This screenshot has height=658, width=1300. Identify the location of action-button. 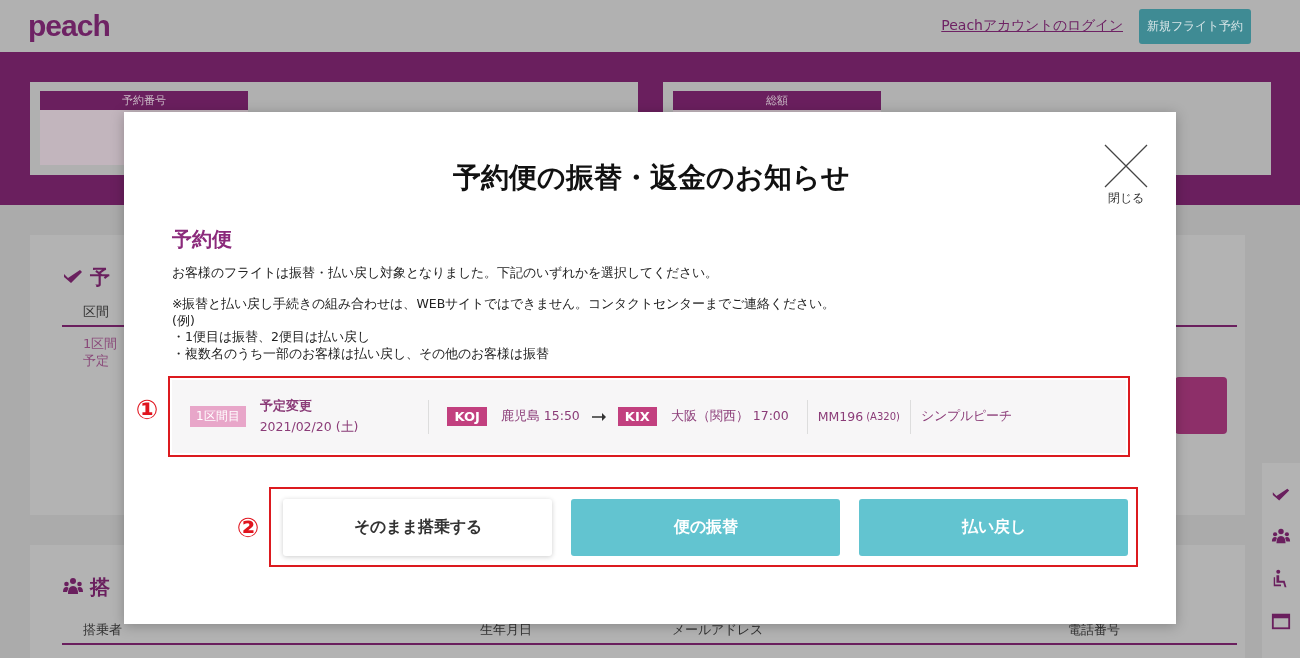
(1201, 405).